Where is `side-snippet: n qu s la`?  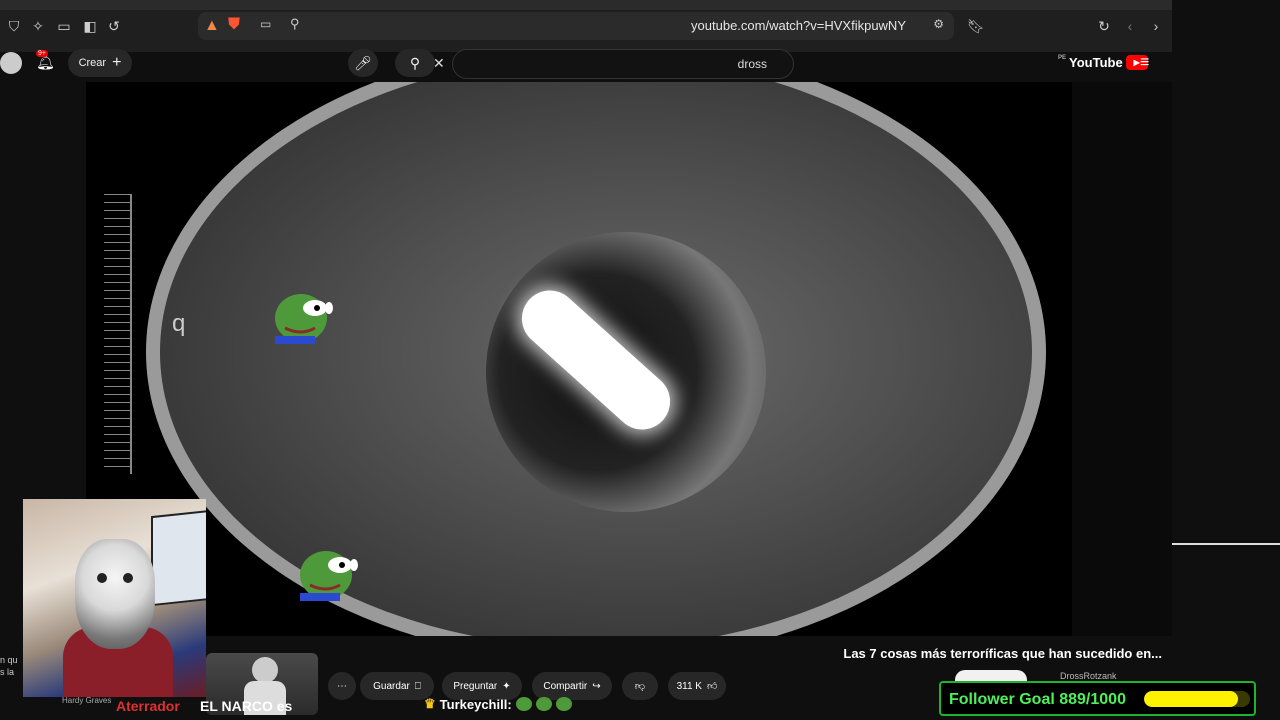 side-snippet: n qu s la is located at coordinates (9, 666).